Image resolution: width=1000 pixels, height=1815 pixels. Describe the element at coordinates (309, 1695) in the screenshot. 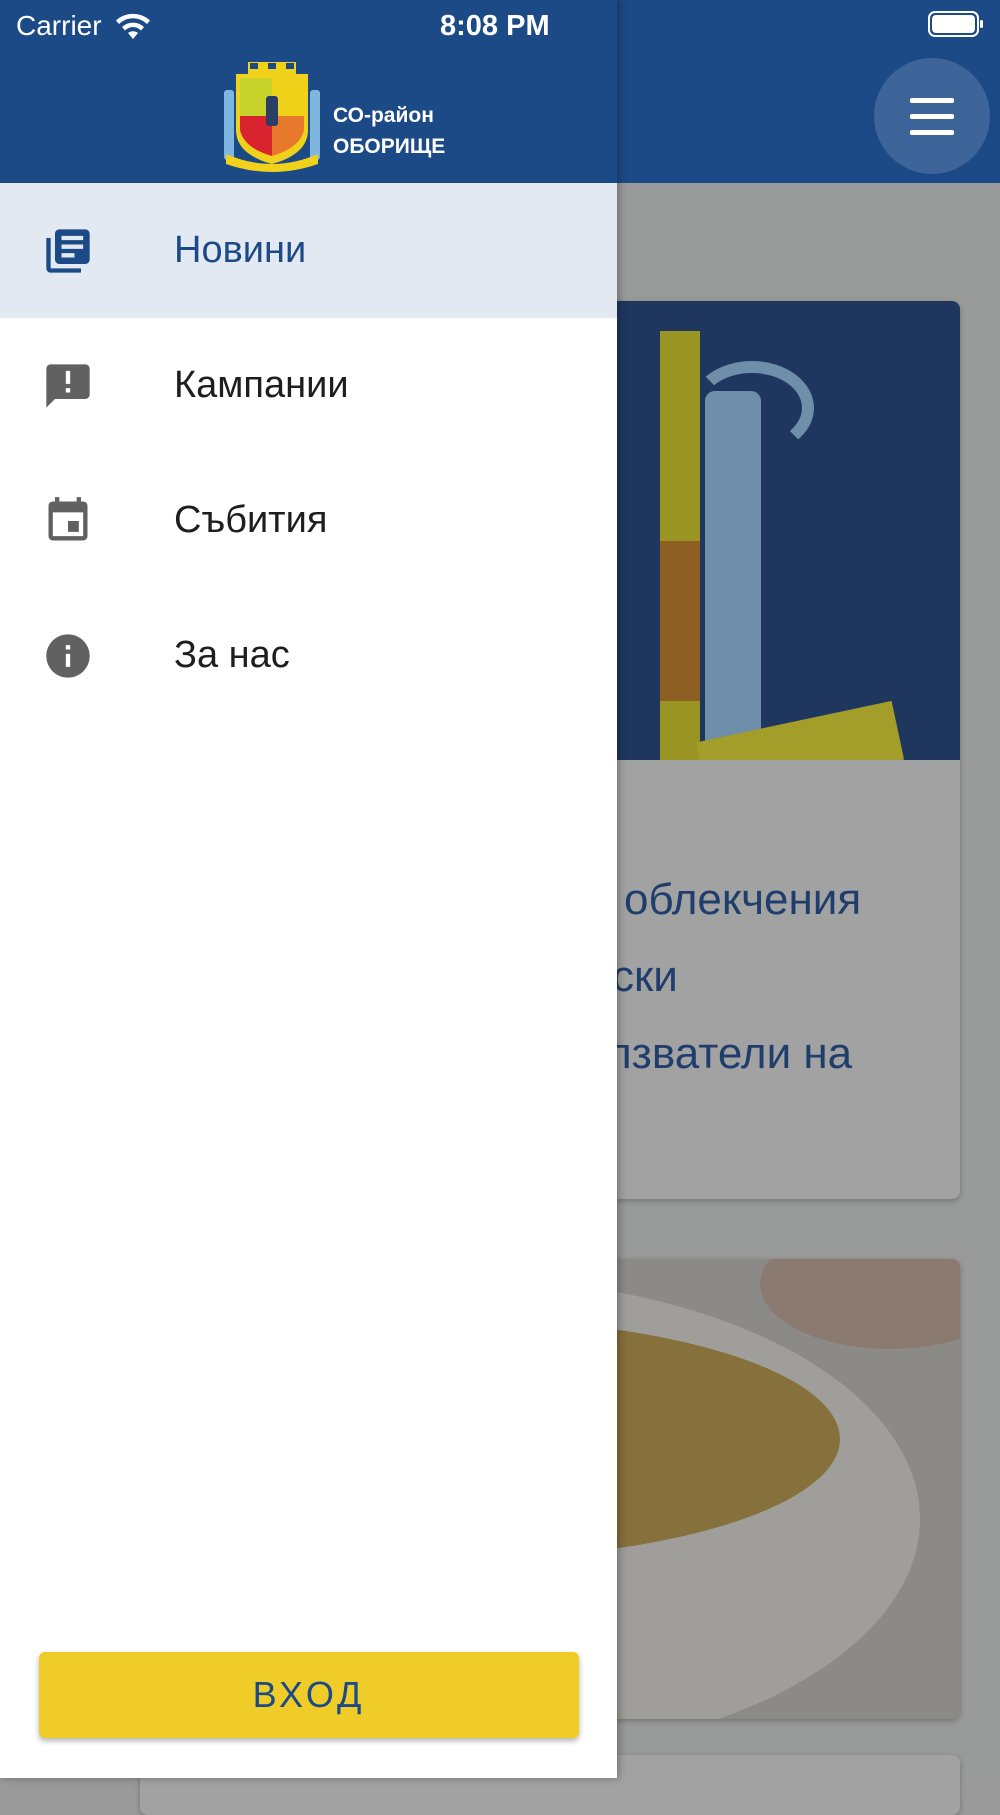

I see `login-button: ВХОД` at that location.